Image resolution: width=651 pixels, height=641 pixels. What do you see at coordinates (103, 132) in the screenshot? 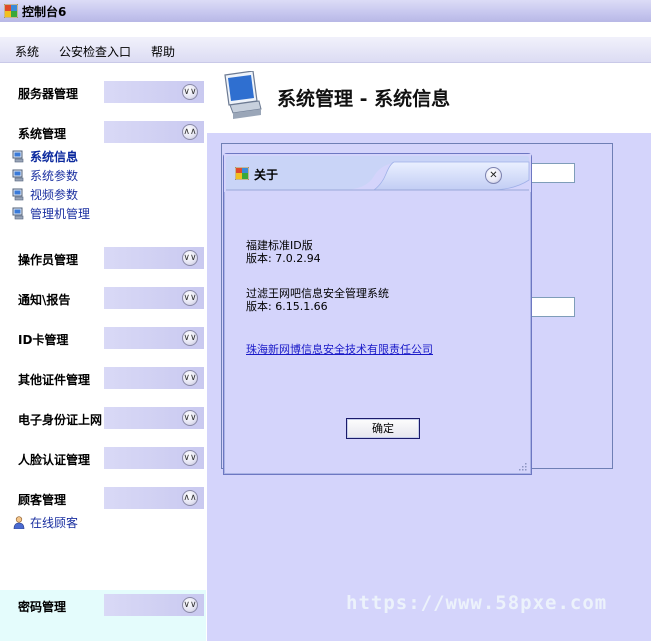
I see `group-system-management: 系统管理 ∧∧` at bounding box center [103, 132].